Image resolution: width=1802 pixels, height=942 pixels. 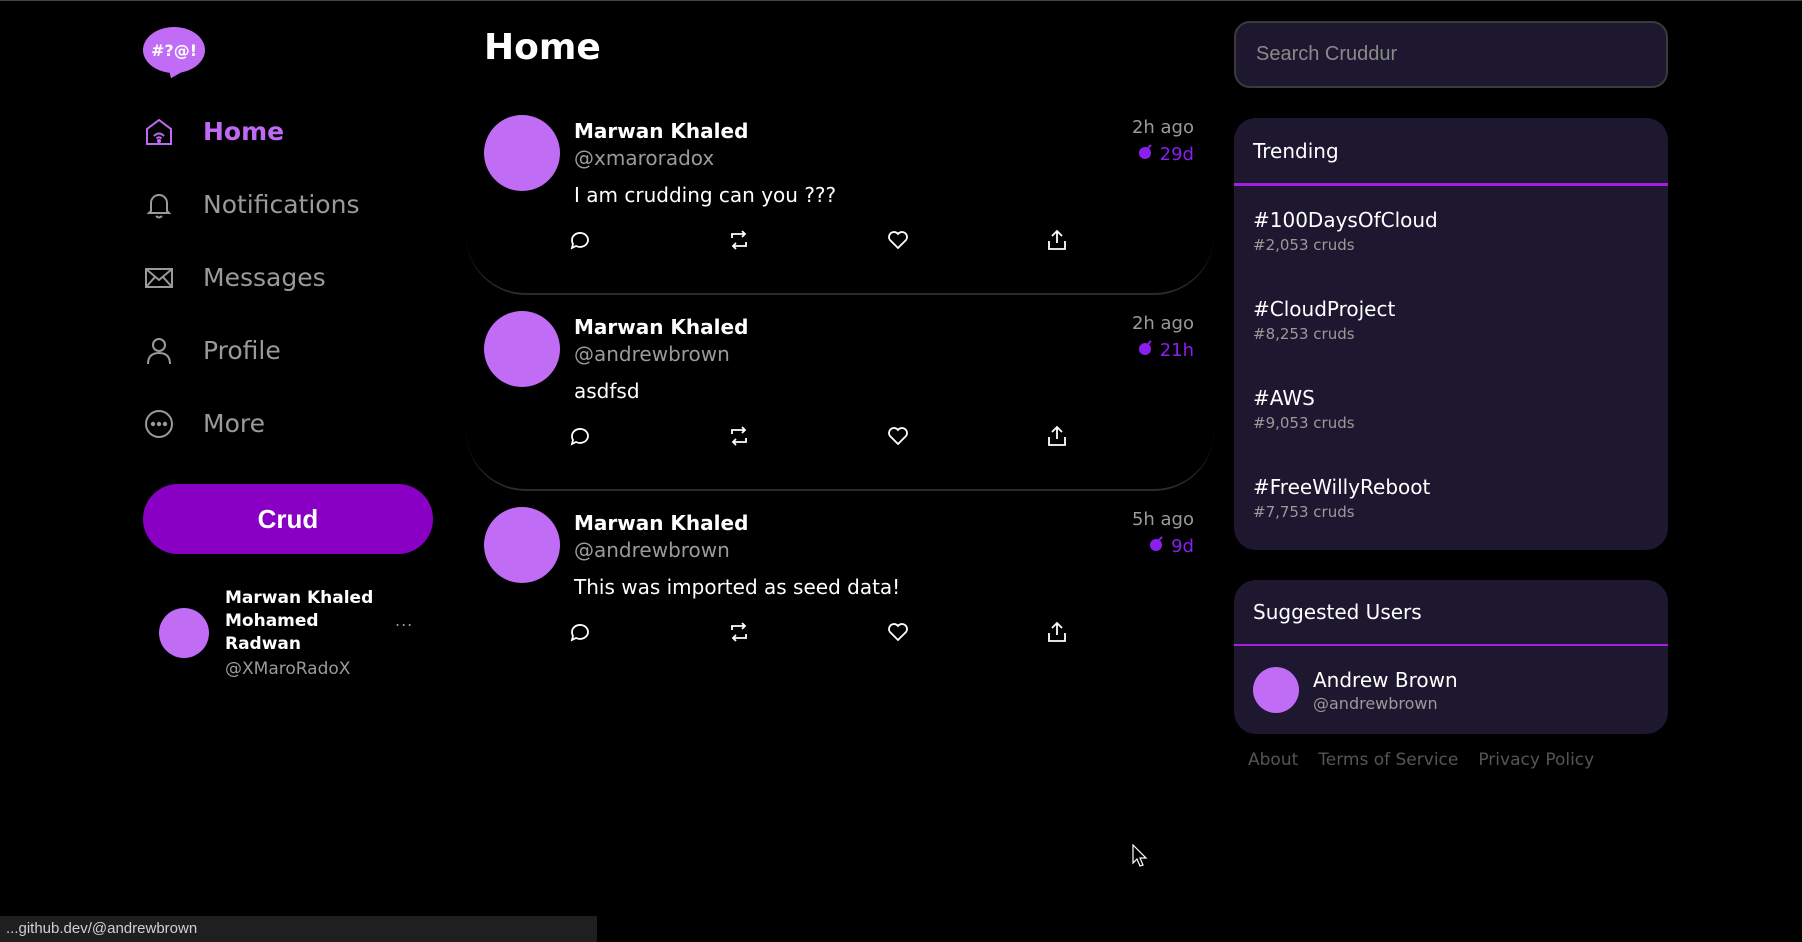 What do you see at coordinates (644, 158) in the screenshot?
I see `post-author-handle: @xmaroradox` at bounding box center [644, 158].